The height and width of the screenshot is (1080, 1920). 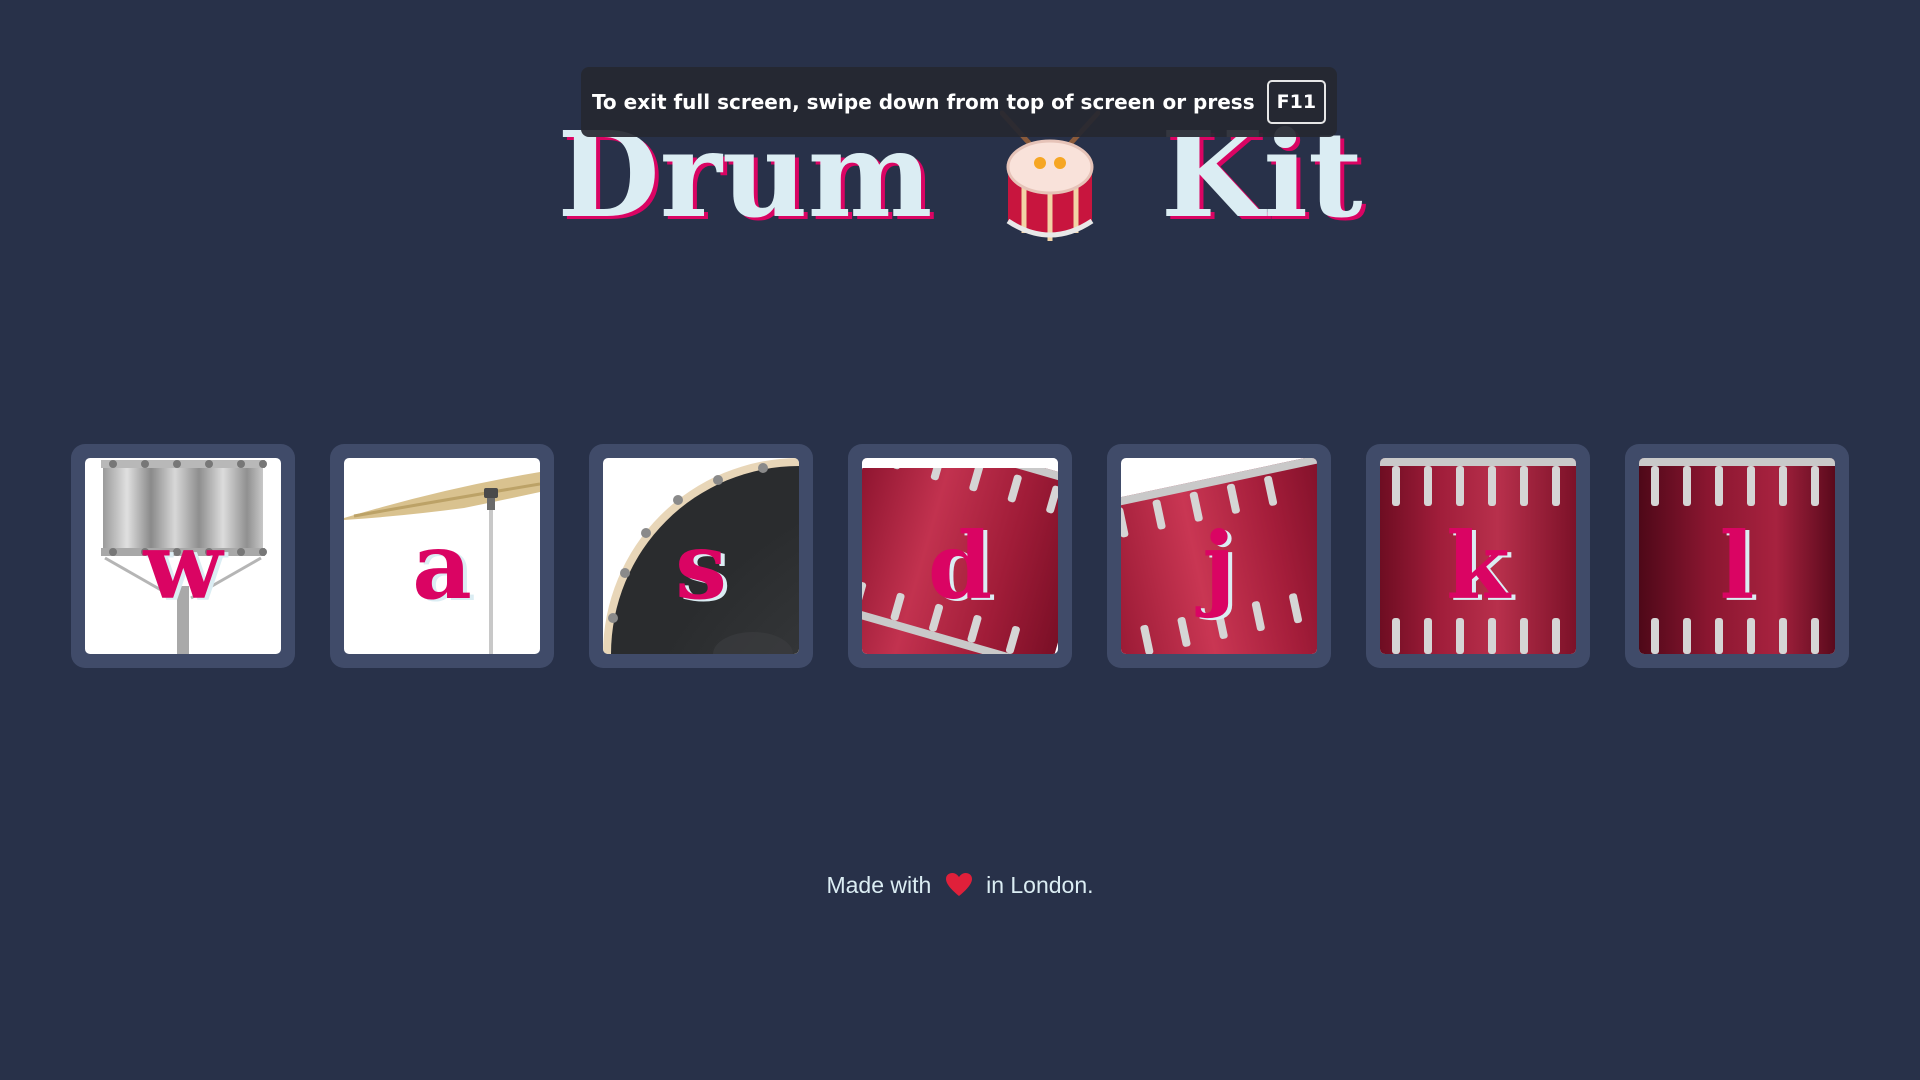 I want to click on cymbal-icon: a, so click(x=442, y=556).